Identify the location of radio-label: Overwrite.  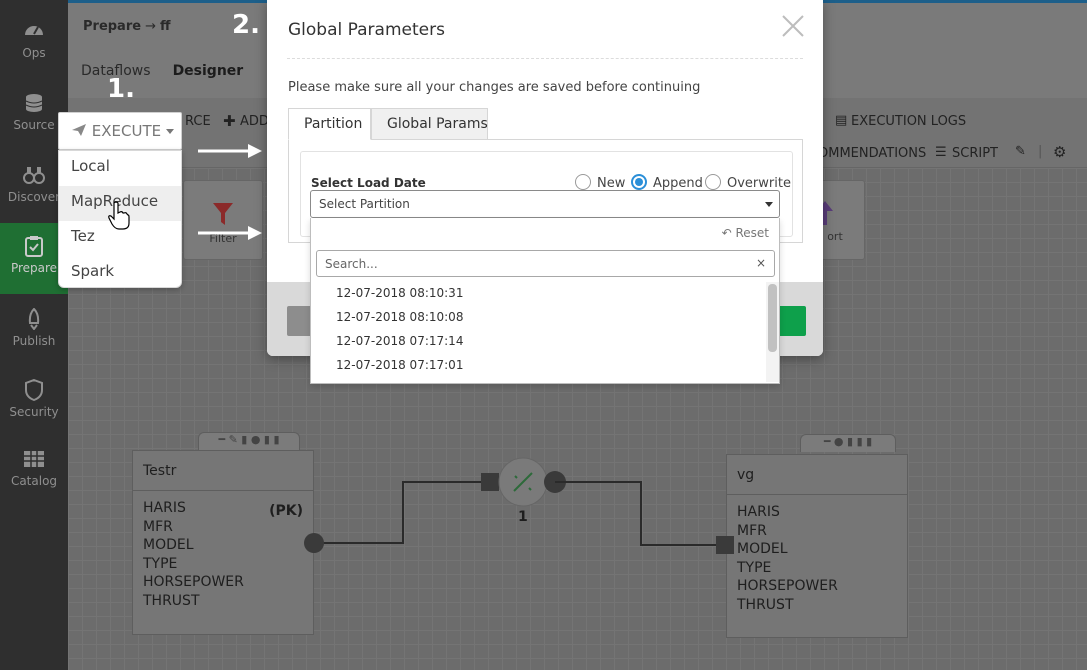
(759, 183).